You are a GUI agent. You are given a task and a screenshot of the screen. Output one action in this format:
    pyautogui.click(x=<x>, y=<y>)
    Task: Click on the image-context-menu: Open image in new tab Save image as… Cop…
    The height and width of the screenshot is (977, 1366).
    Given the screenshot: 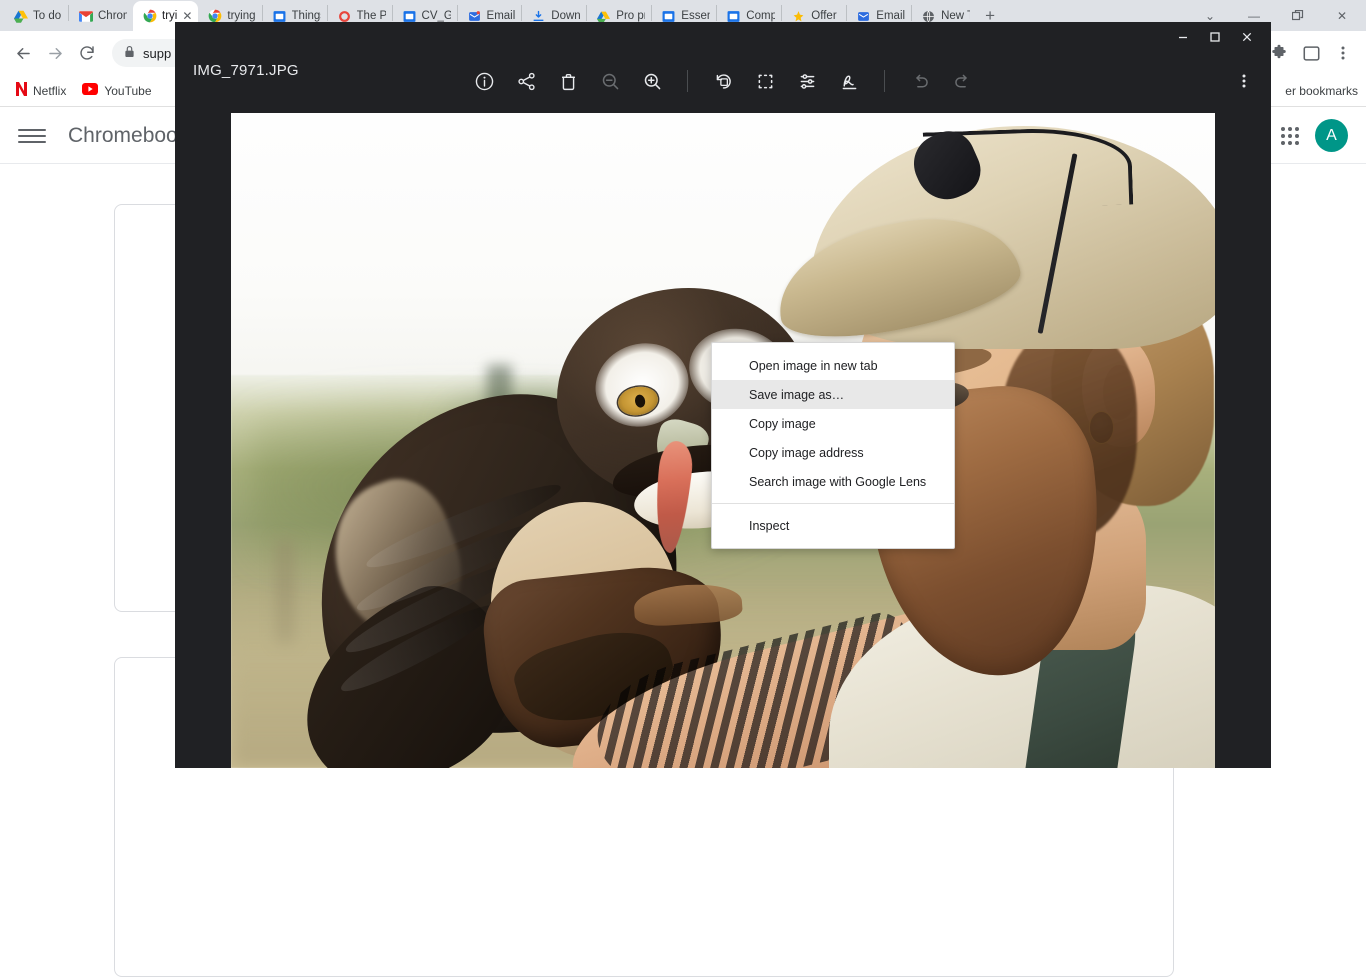 What is the action you would take?
    pyautogui.click(x=833, y=445)
    